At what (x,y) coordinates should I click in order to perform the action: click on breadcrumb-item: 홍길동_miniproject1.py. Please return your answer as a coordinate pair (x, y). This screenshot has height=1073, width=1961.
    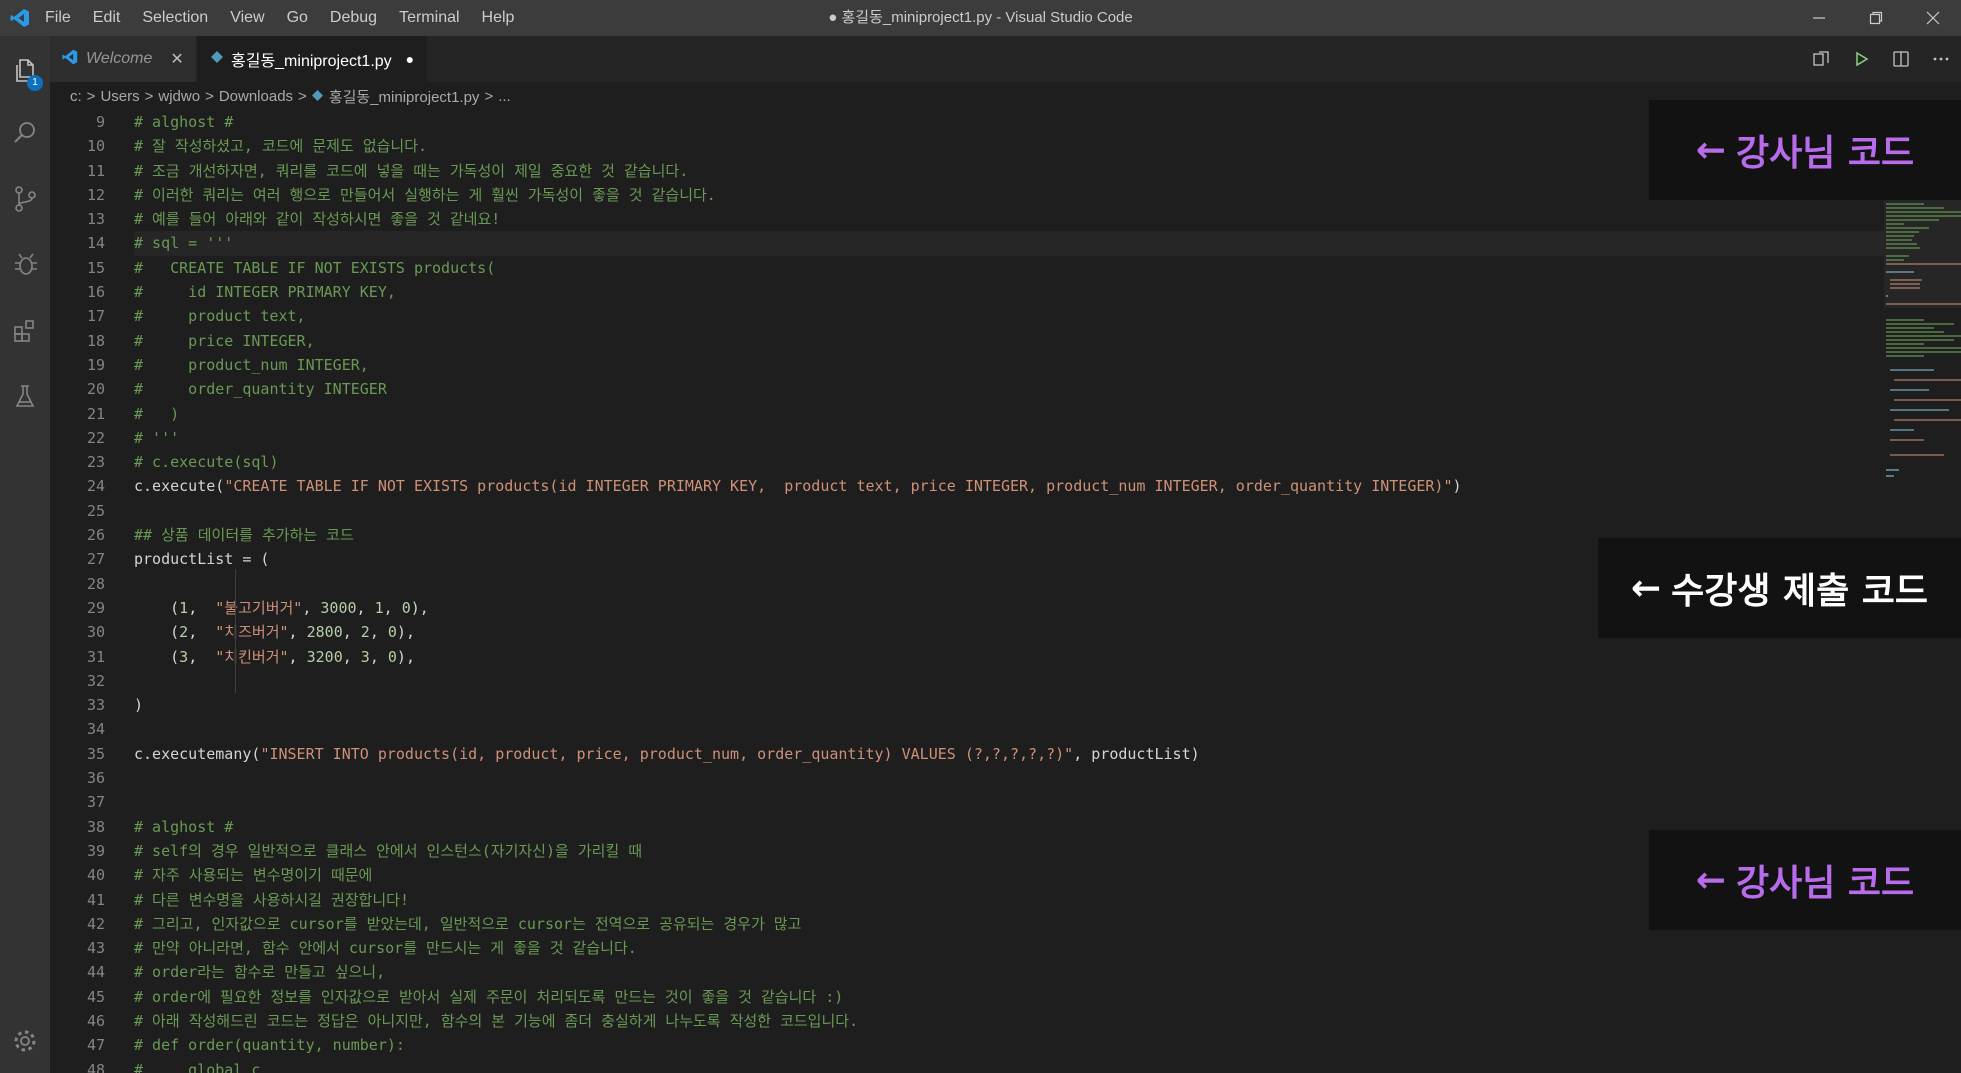
    Looking at the image, I should click on (404, 96).